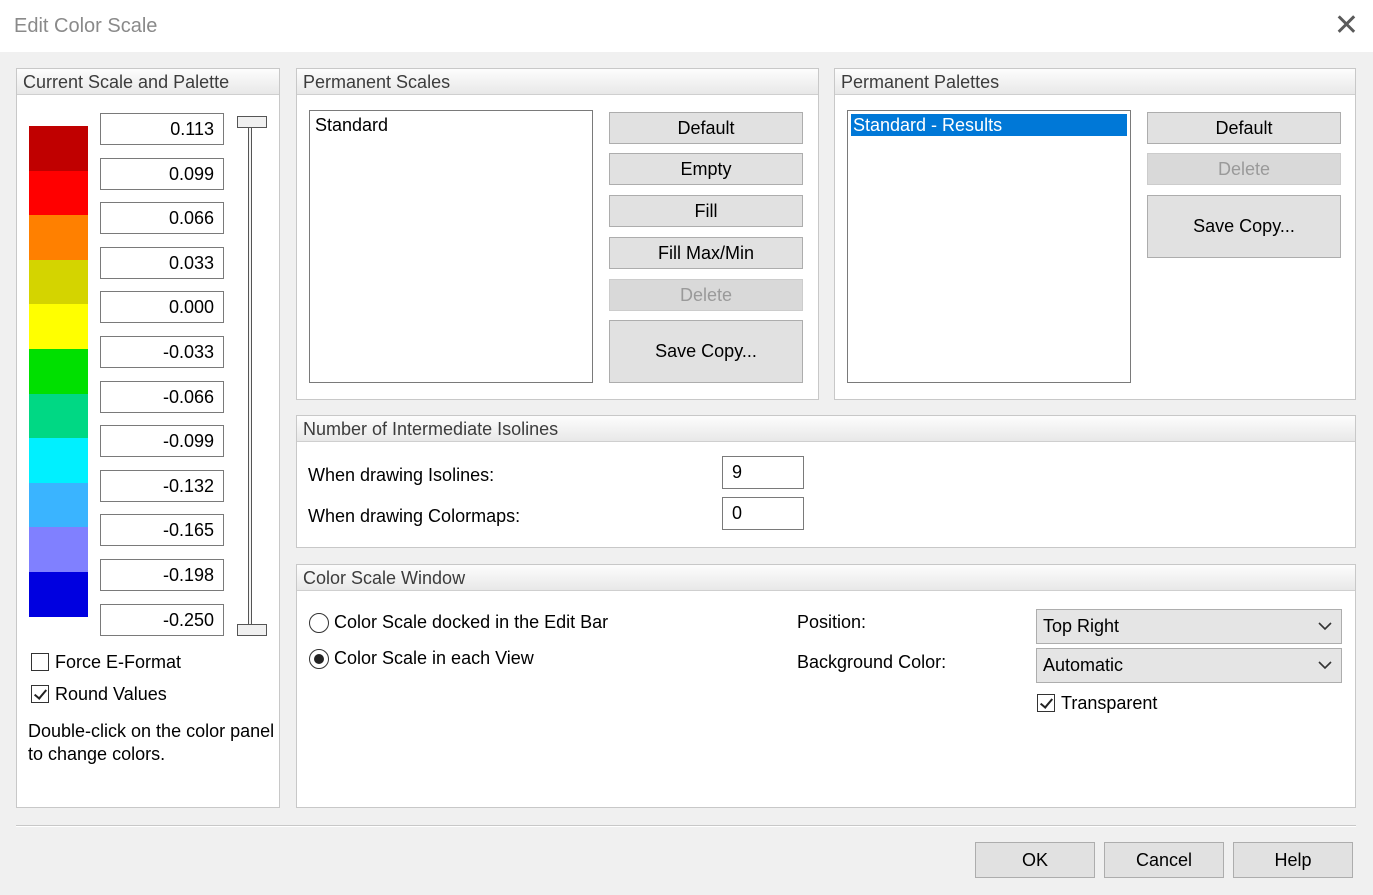 The height and width of the screenshot is (895, 1373). I want to click on color-scale-window-header: Color Scale Window, so click(826, 578).